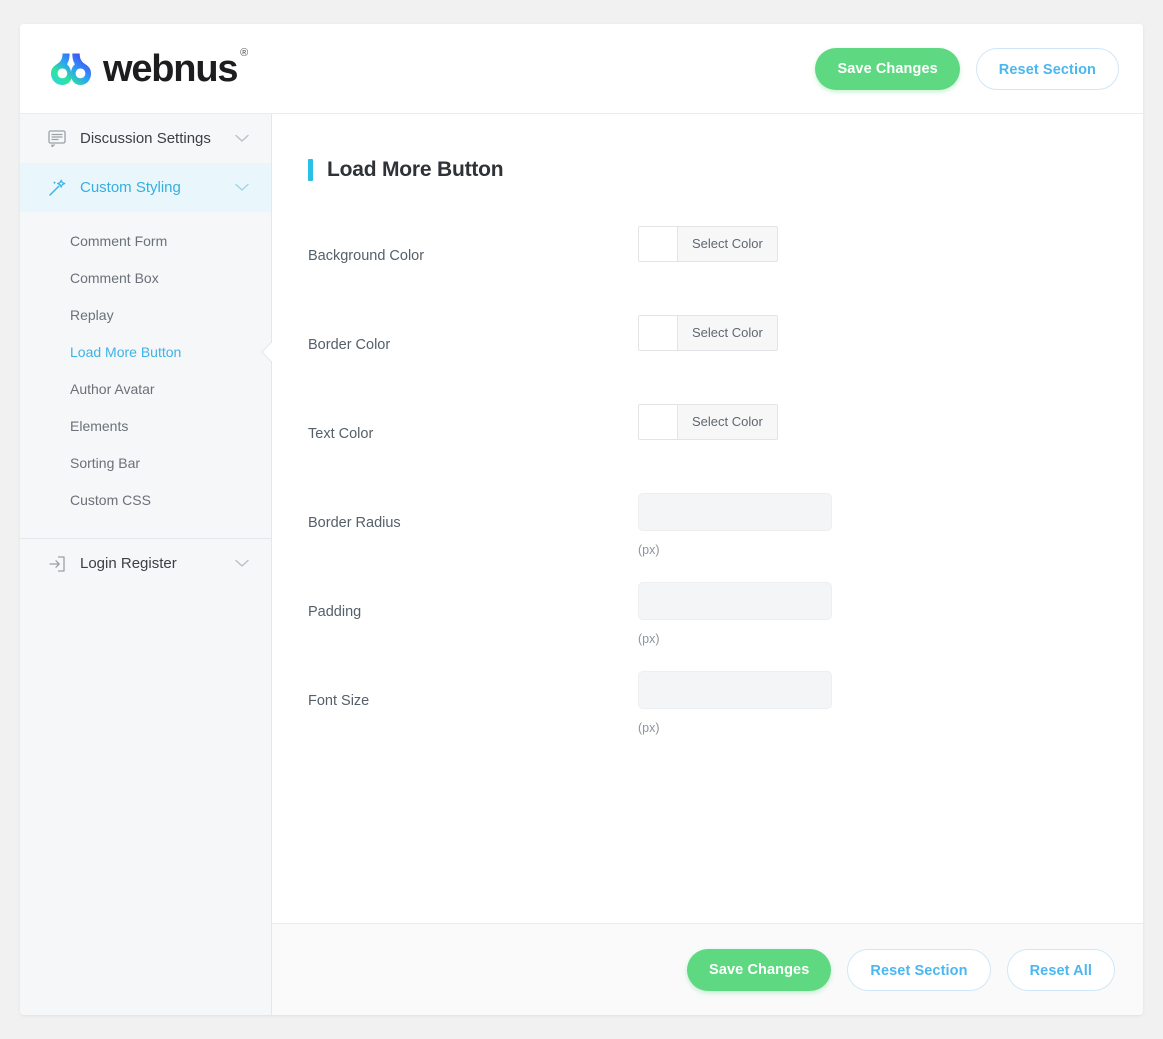 The height and width of the screenshot is (1039, 1163). What do you see at coordinates (649, 639) in the screenshot?
I see `padding-hint: (px)` at bounding box center [649, 639].